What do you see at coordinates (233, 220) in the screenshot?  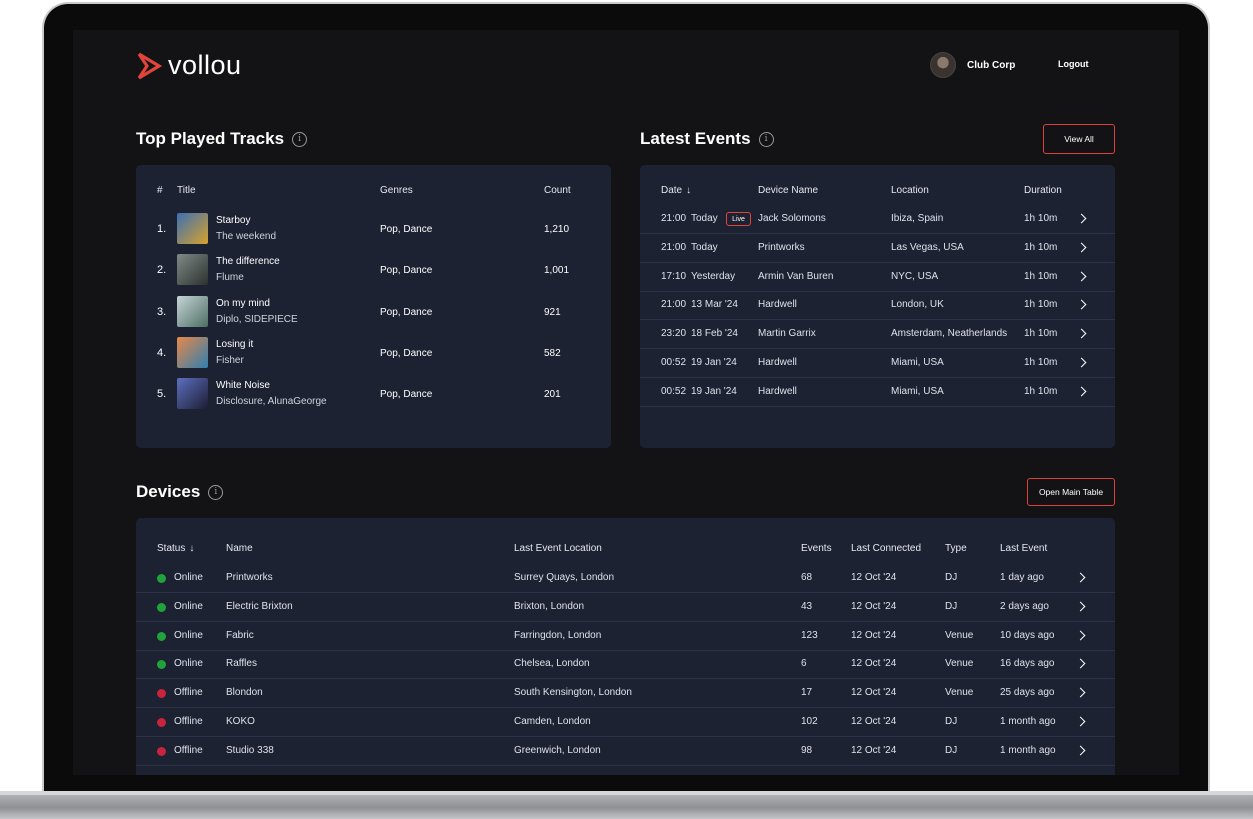 I see `track-title: Starboy` at bounding box center [233, 220].